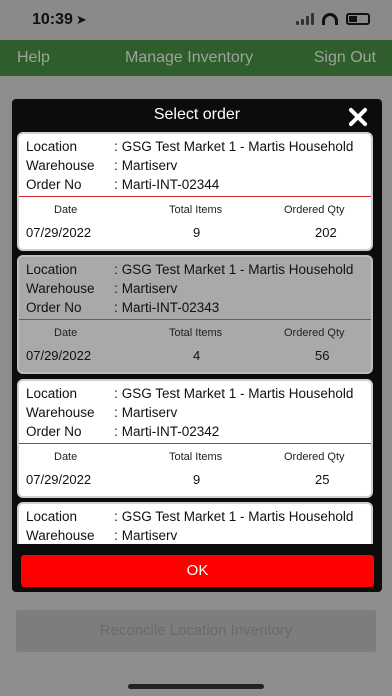 The image size is (392, 696). What do you see at coordinates (326, 232) in the screenshot?
I see `ordered-qty-value: 202` at bounding box center [326, 232].